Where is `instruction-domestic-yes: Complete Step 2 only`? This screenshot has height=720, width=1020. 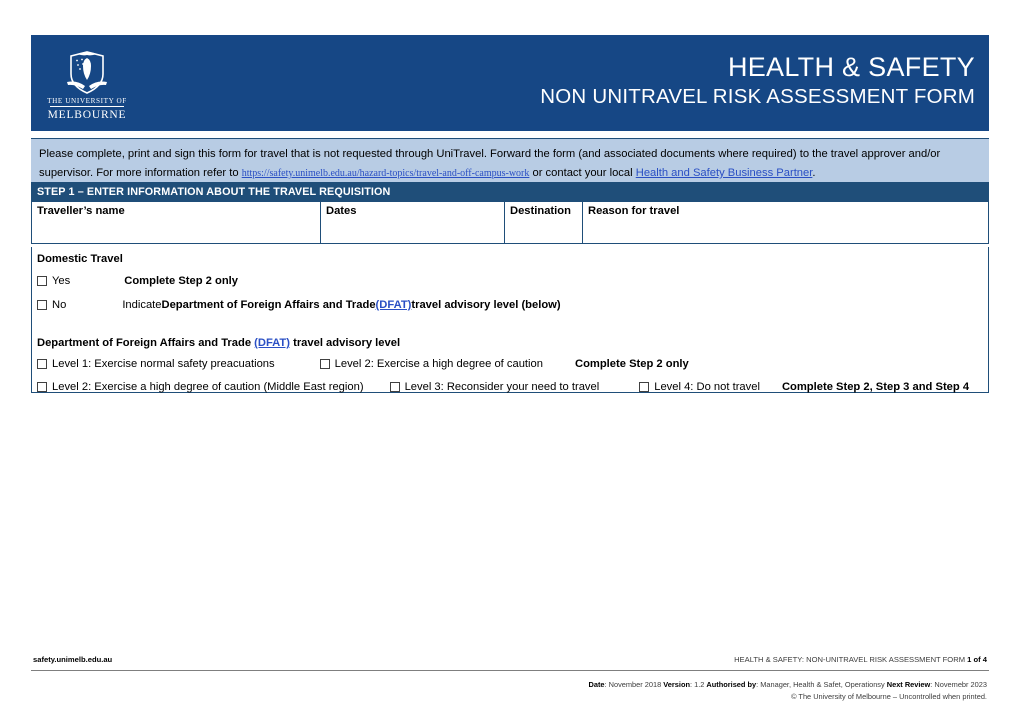
instruction-domestic-yes: Complete Step 2 only is located at coordinates (181, 281).